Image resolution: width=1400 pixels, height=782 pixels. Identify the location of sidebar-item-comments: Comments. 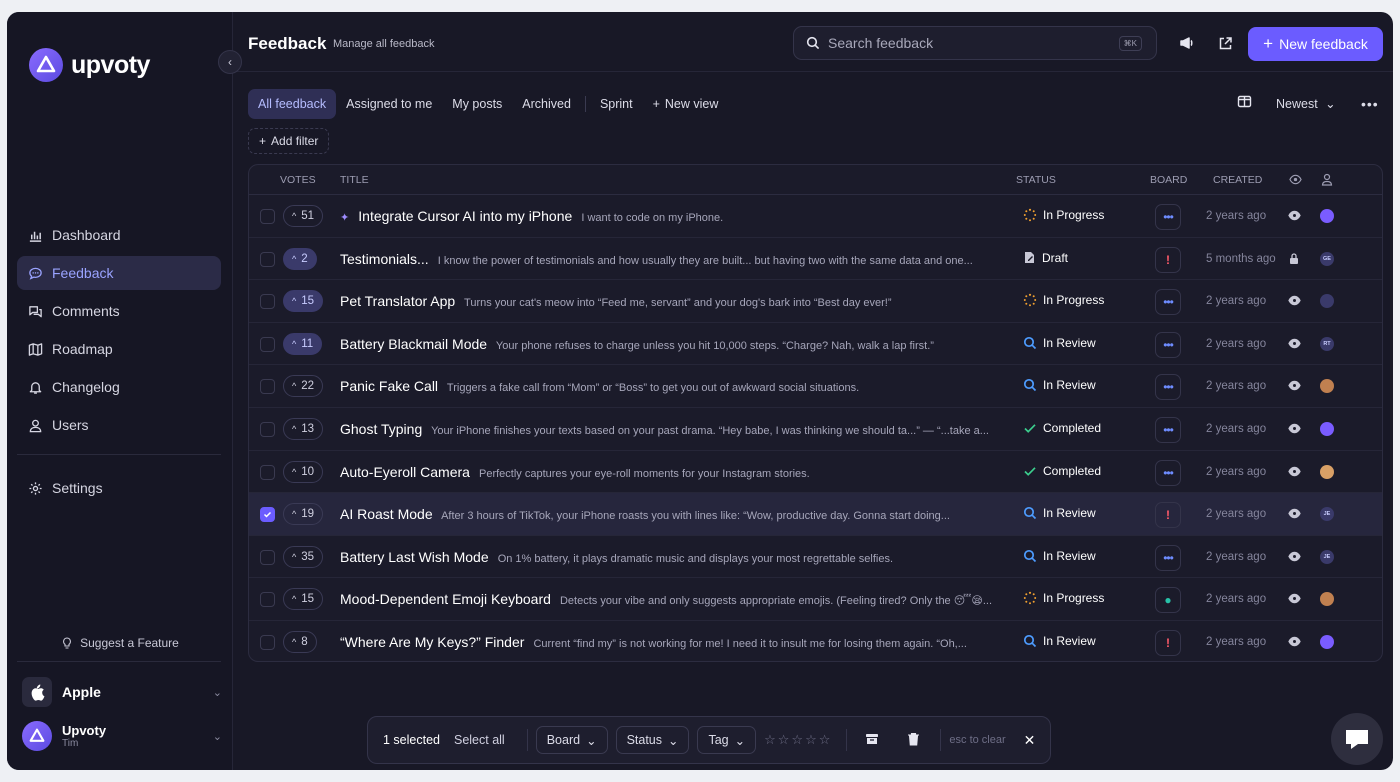
(119, 311).